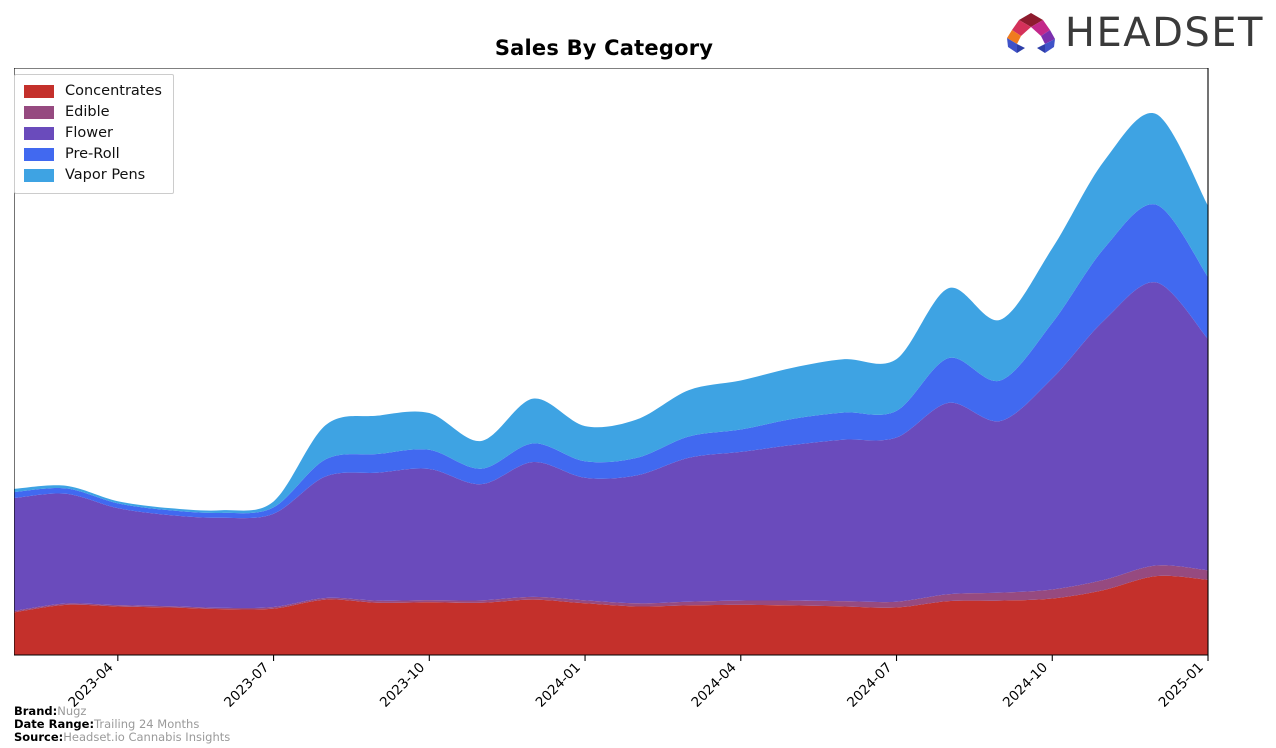 This screenshot has height=748, width=1276. What do you see at coordinates (39, 154) in the screenshot?
I see `legend-swatch-preroll` at bounding box center [39, 154].